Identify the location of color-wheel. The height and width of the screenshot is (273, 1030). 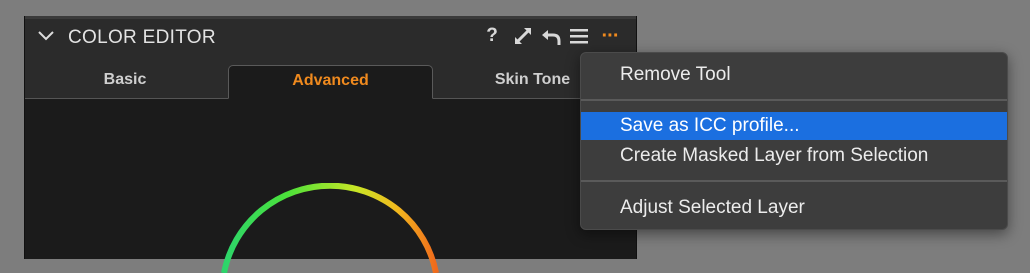
(330, 228).